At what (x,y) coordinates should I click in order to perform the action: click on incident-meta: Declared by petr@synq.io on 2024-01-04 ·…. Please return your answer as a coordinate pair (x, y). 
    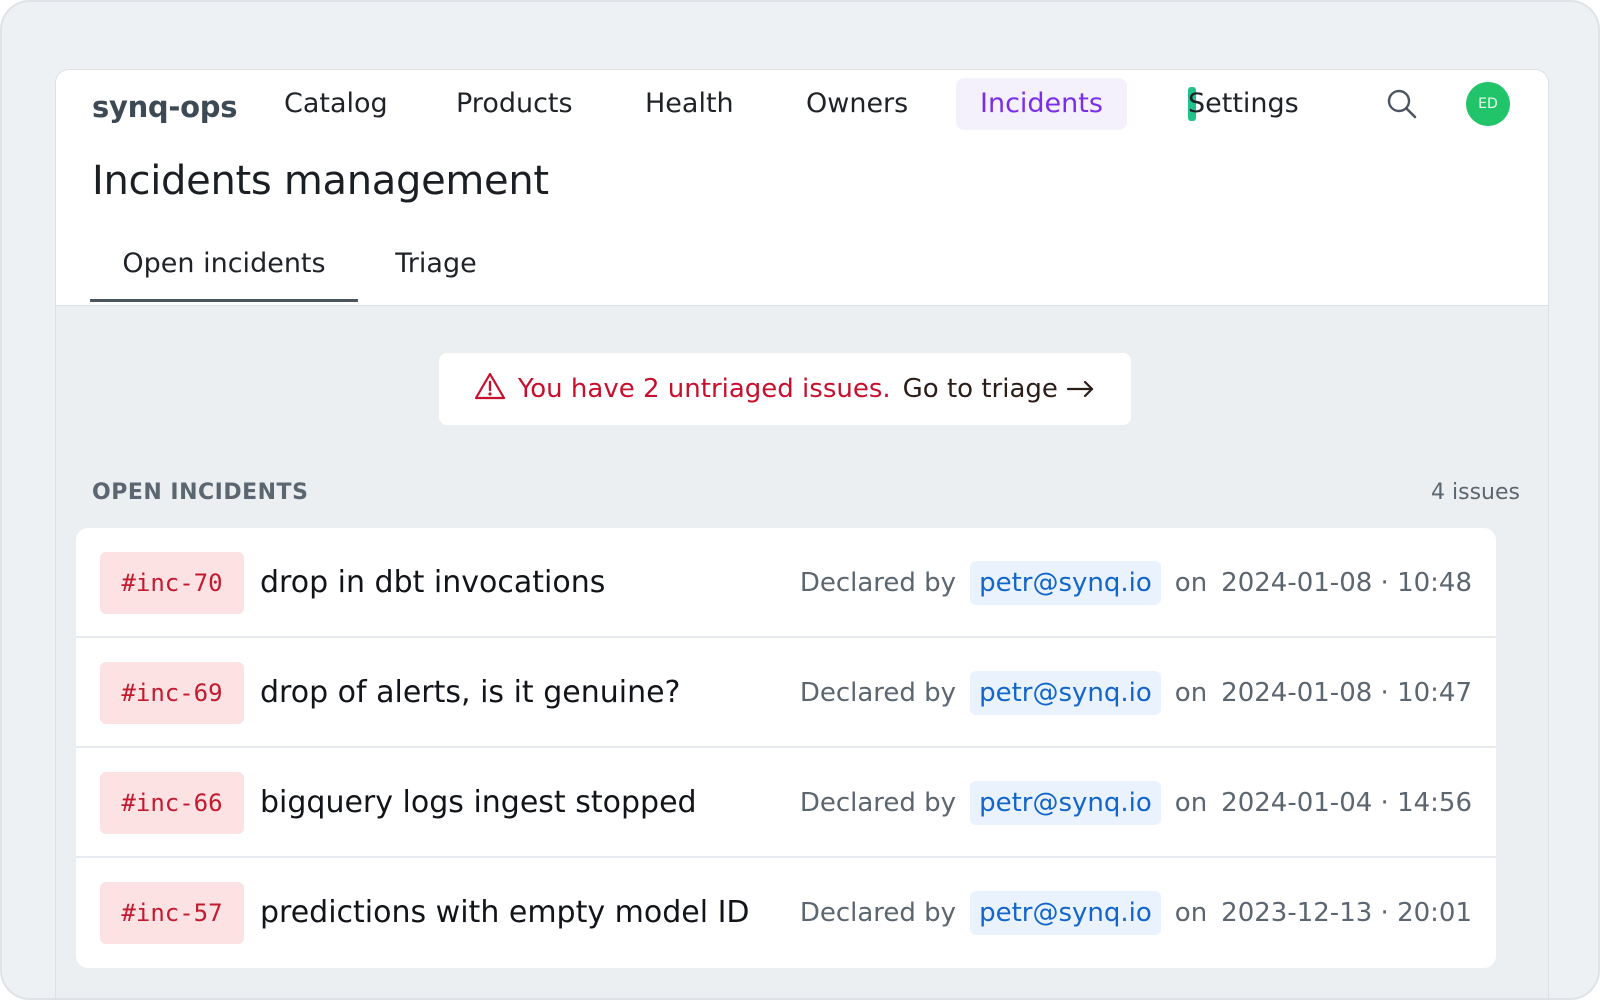
    Looking at the image, I should click on (1136, 803).